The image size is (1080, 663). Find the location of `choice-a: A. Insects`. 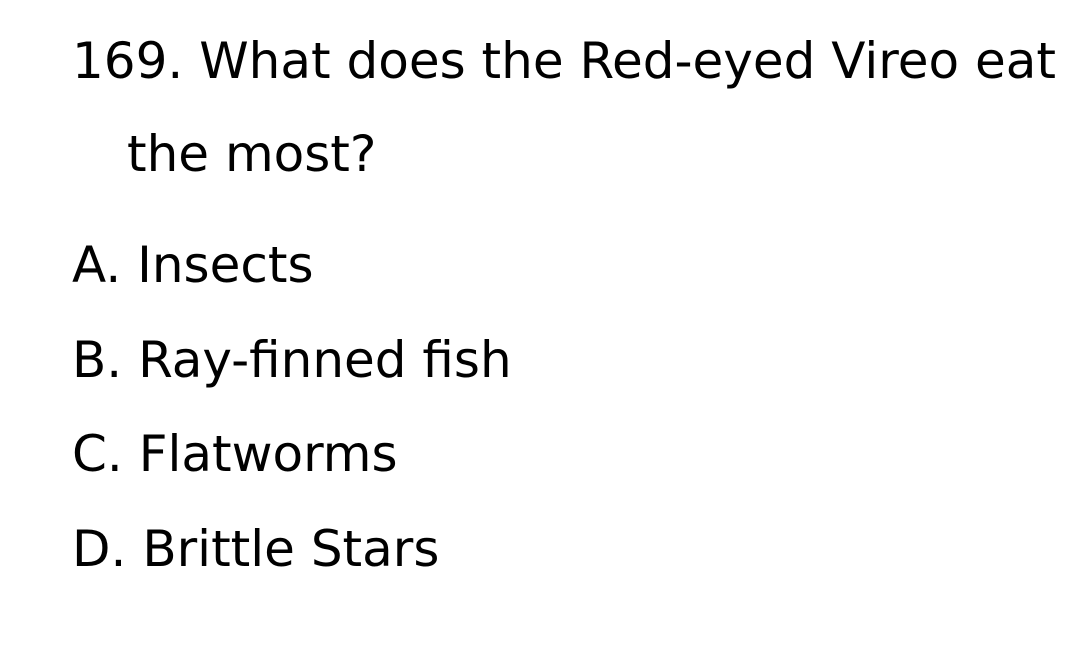

choice-a: A. Insects is located at coordinates (567, 265).